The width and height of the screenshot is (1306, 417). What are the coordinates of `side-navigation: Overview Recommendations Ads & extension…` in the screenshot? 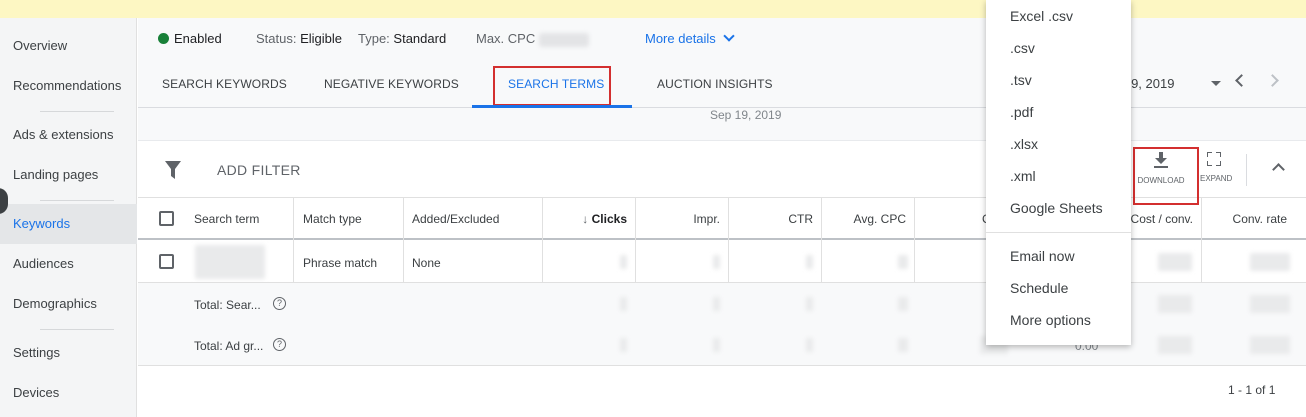 It's located at (68, 217).